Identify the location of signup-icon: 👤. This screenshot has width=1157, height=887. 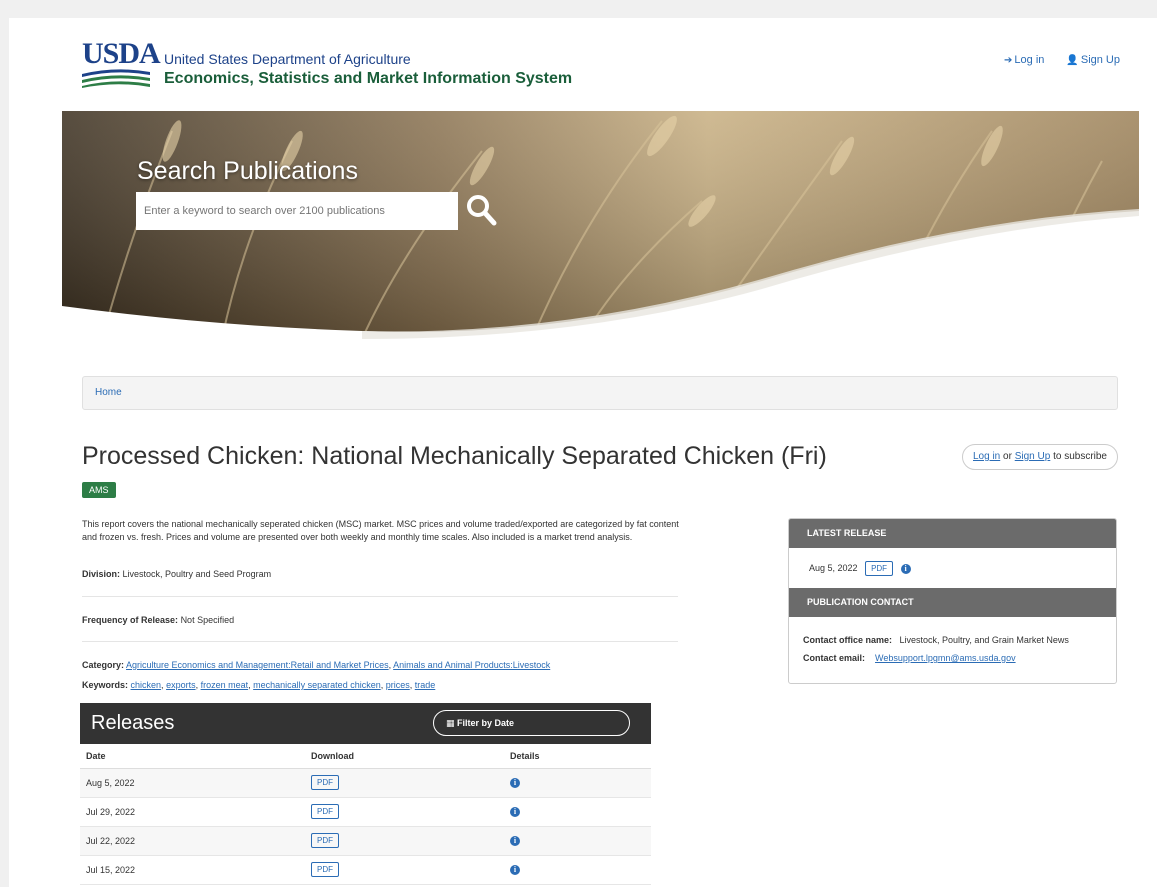
(1072, 60).